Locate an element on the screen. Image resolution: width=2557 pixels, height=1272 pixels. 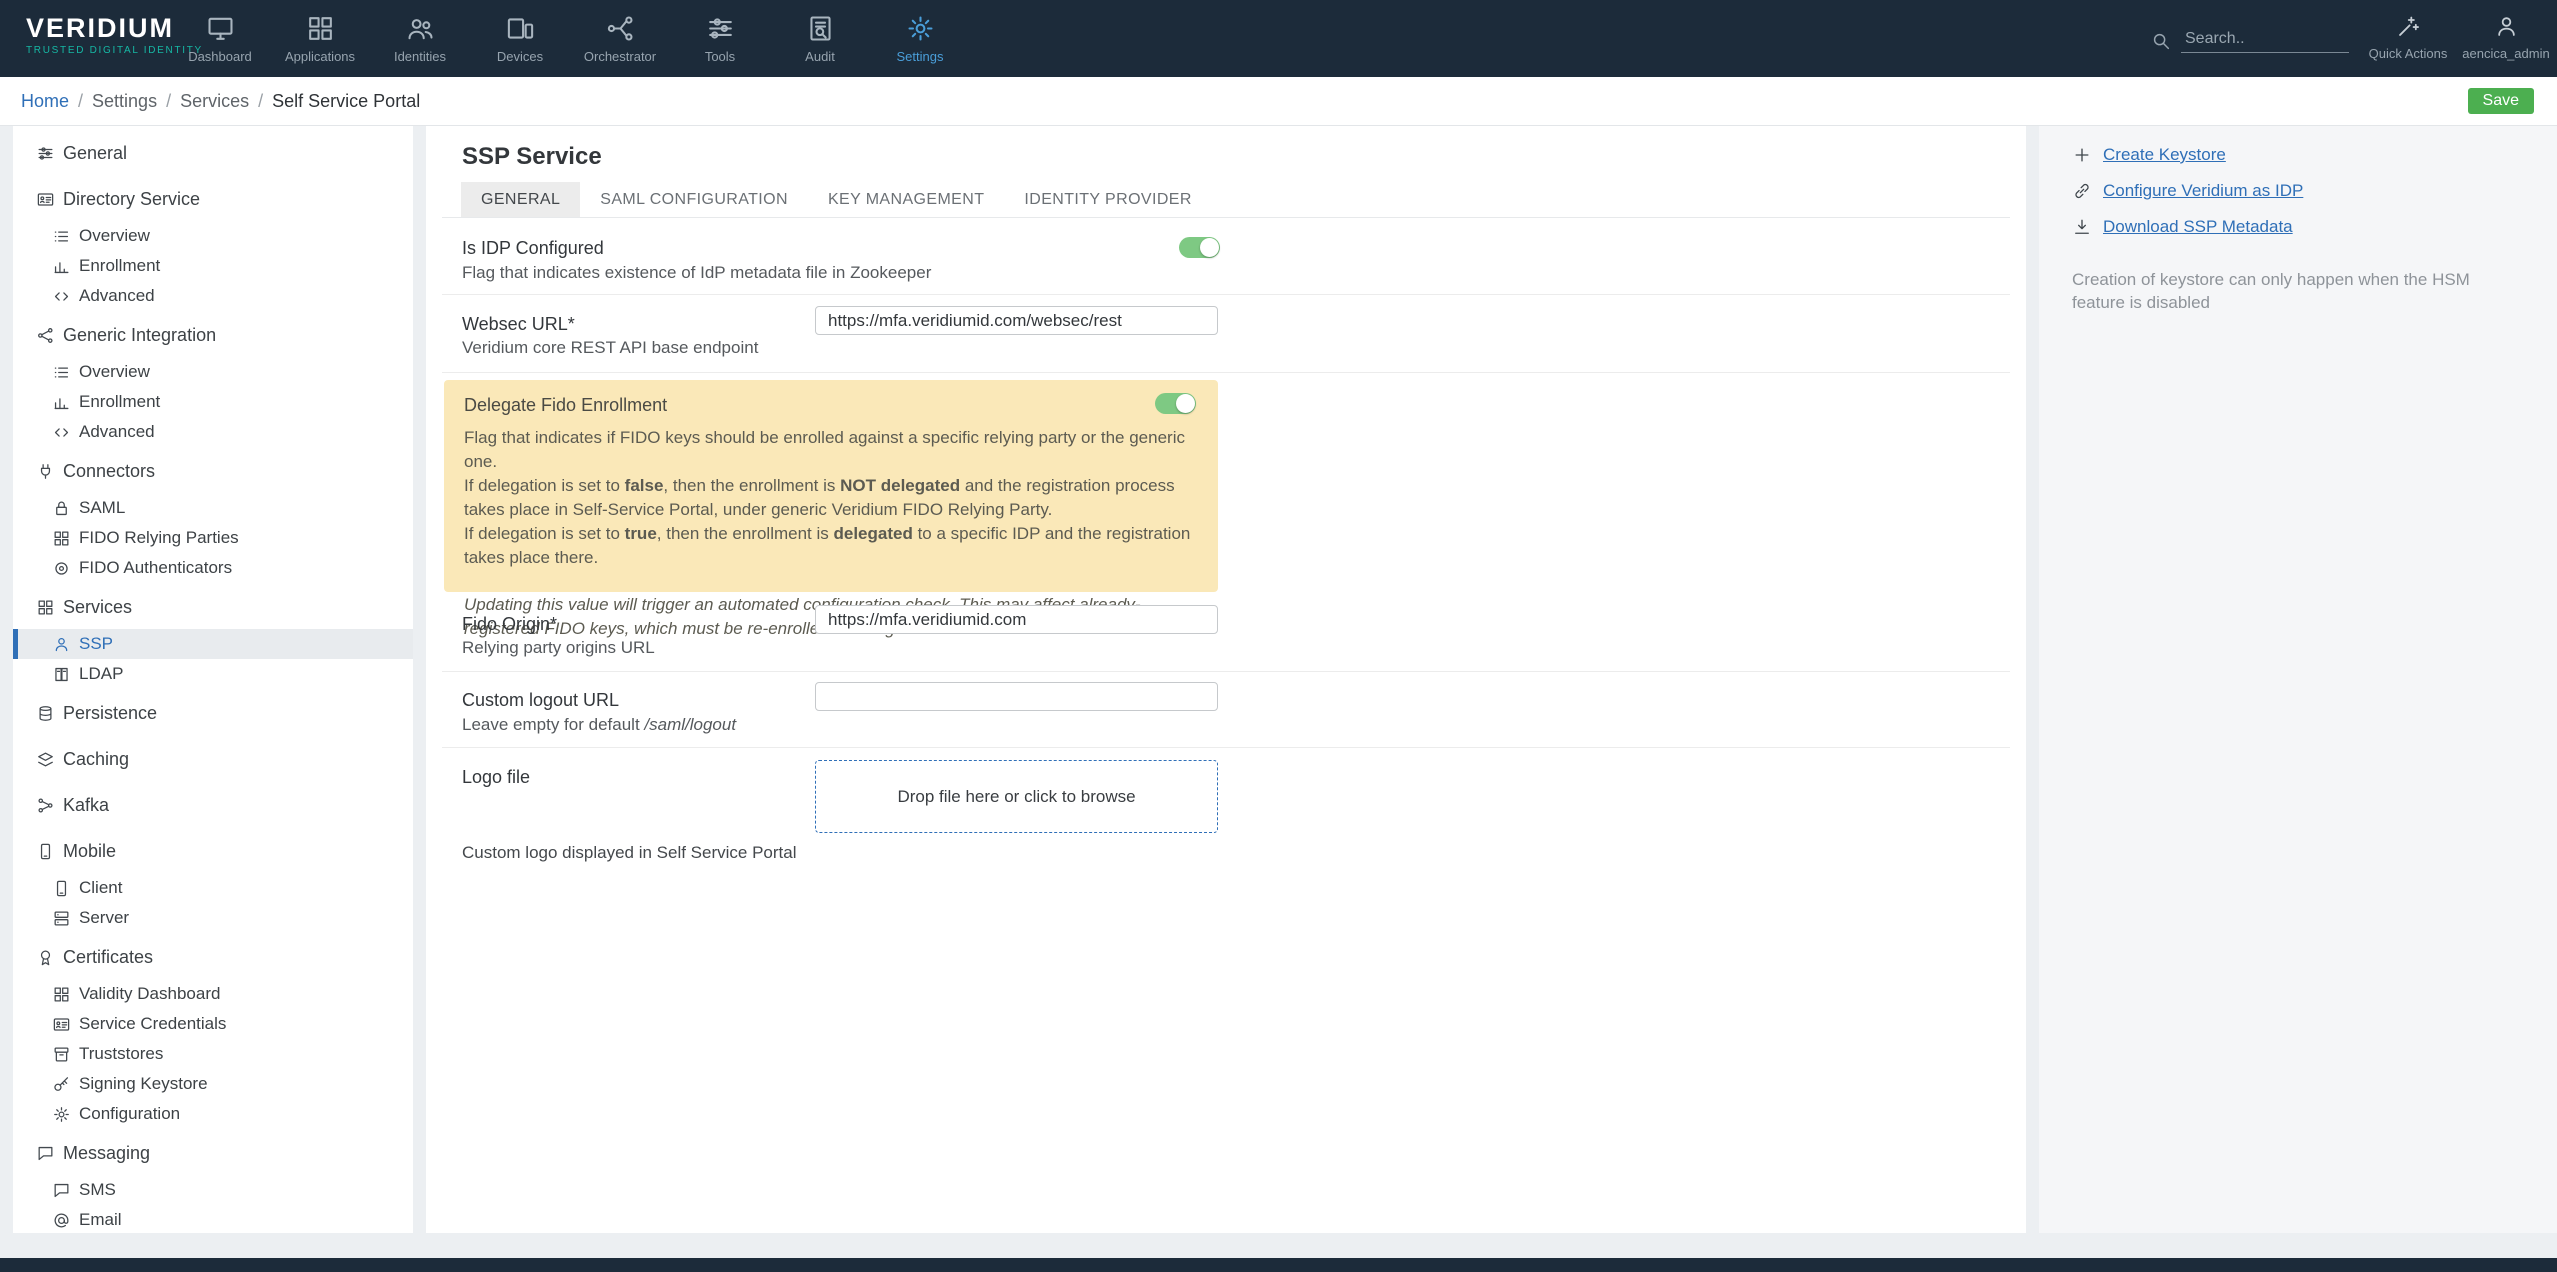
sidebar-item-label: FIDO Authenticators is located at coordinates (156, 567).